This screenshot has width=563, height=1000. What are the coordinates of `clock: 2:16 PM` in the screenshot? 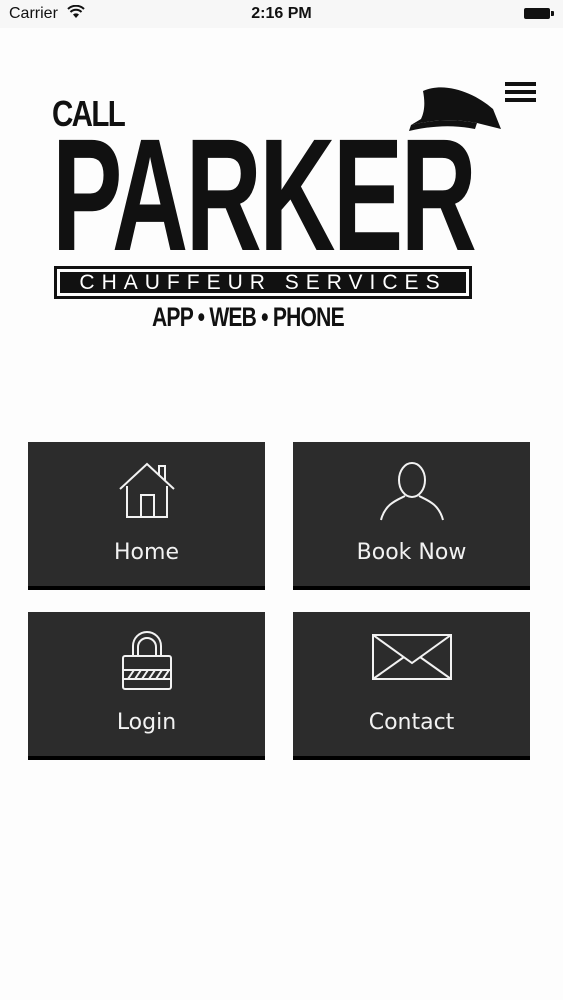 It's located at (281, 13).